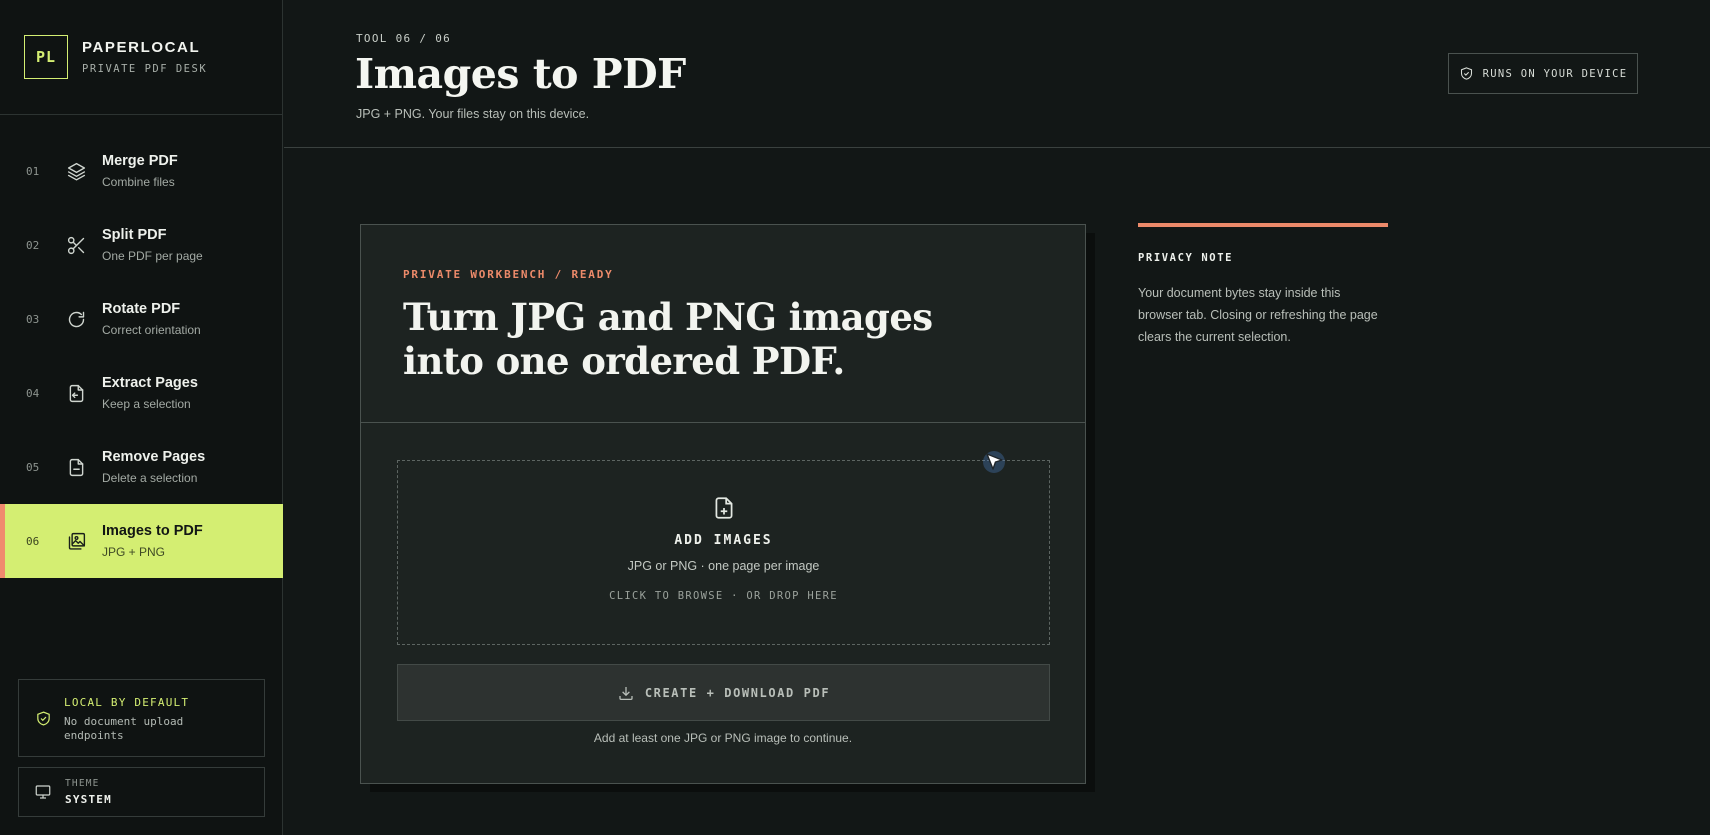 This screenshot has width=1710, height=835. Describe the element at coordinates (141, 541) in the screenshot. I see `sidebar-item-images-to-pdf: 06 Images to PDF JPG + PNG` at that location.